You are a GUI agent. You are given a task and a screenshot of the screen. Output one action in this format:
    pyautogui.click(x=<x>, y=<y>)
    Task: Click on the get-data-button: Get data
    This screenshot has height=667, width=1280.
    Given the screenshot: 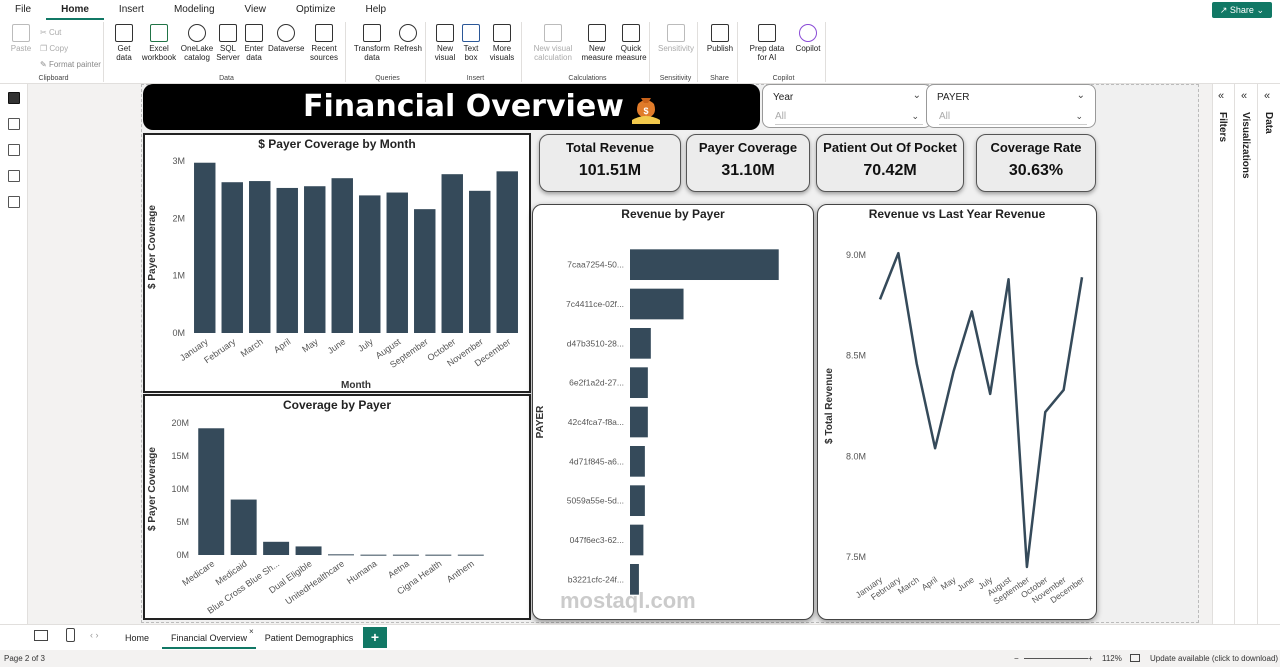 What is the action you would take?
    pyautogui.click(x=124, y=43)
    